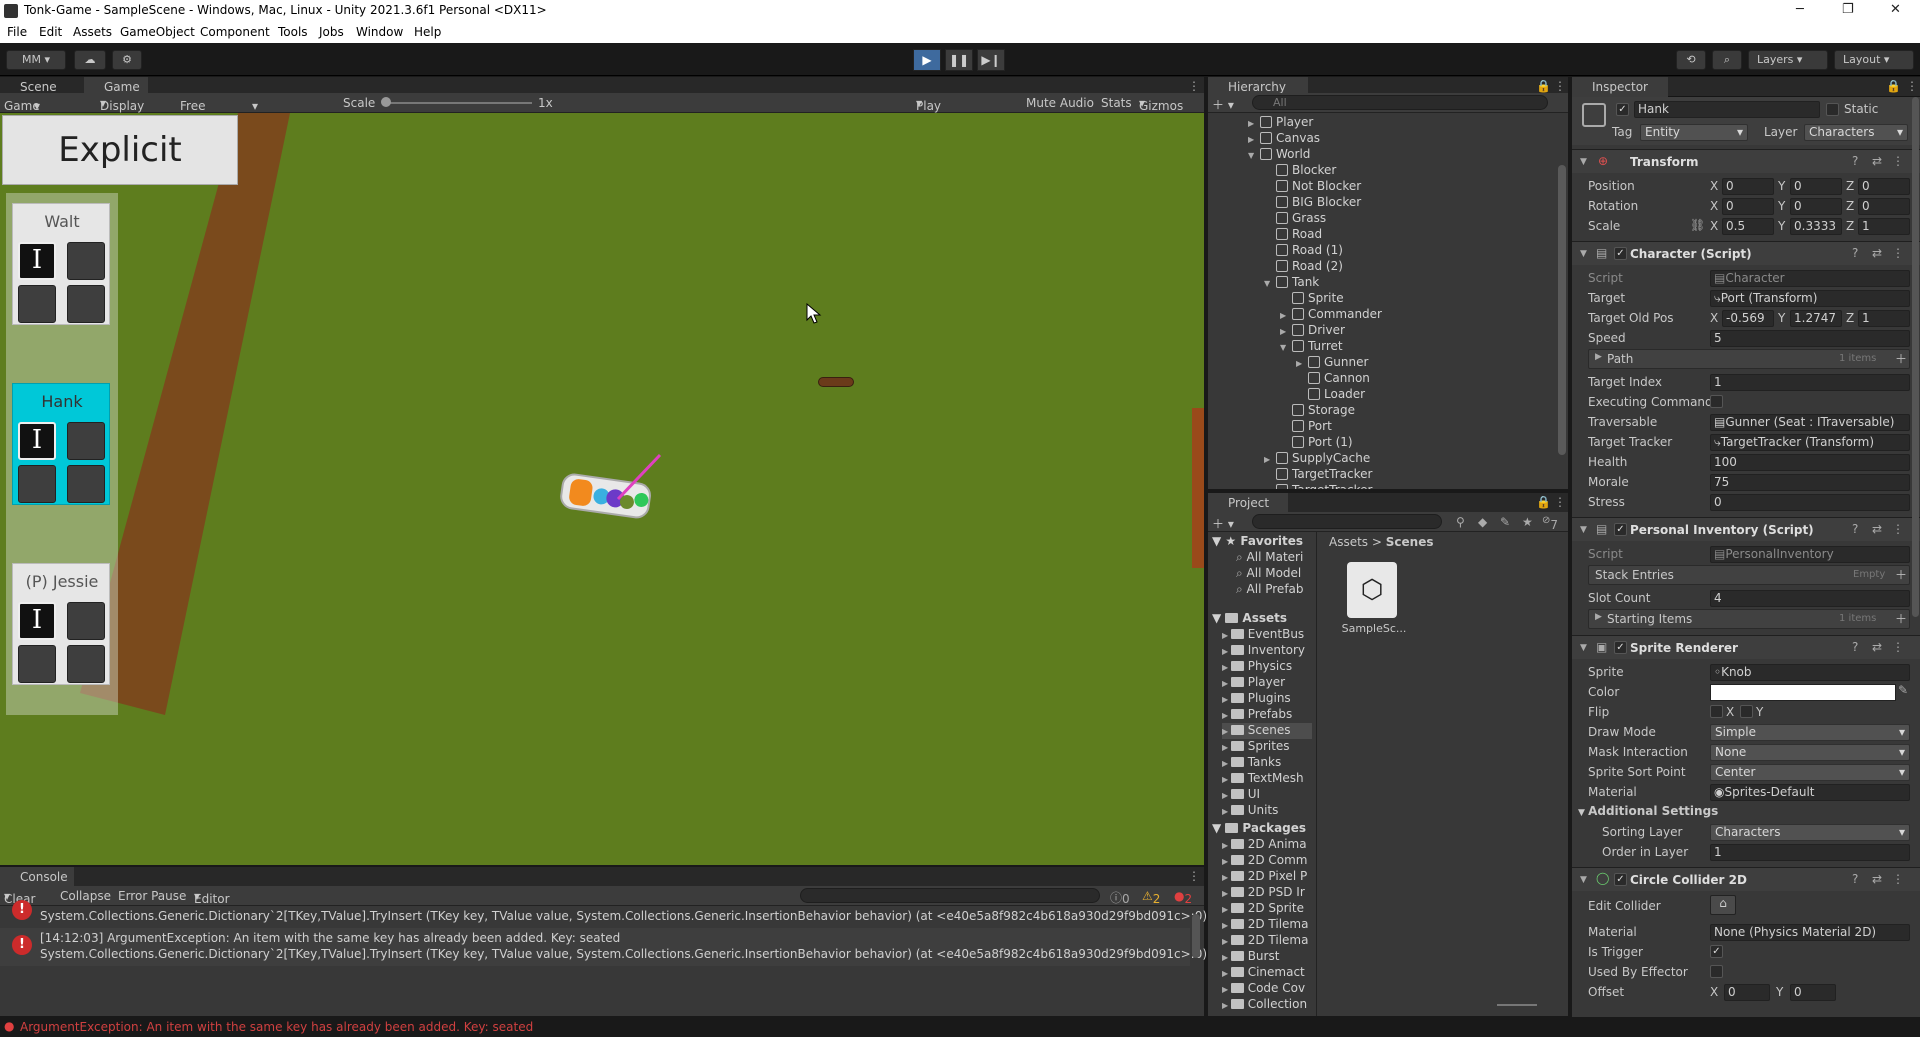  Describe the element at coordinates (1306, 427) in the screenshot. I see `hierarchy-item: Port` at that location.